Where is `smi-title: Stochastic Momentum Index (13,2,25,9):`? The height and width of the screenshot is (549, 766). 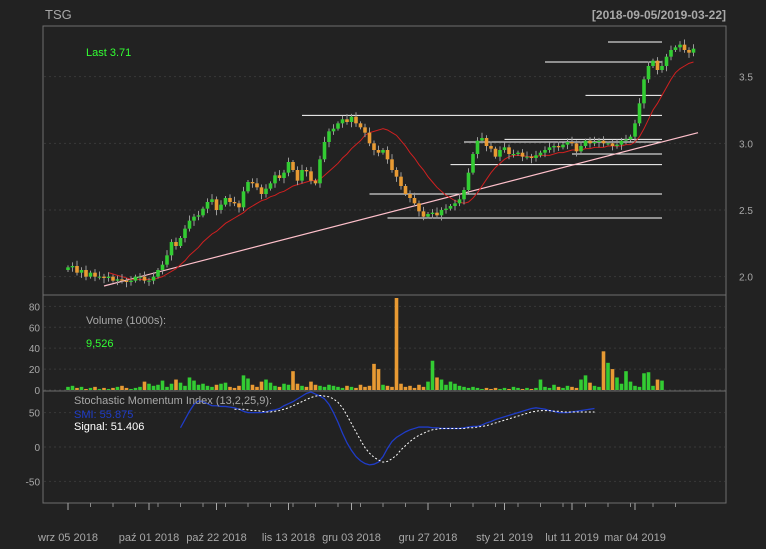
smi-title: Stochastic Momentum Index (13,2,25,9): is located at coordinates (173, 401).